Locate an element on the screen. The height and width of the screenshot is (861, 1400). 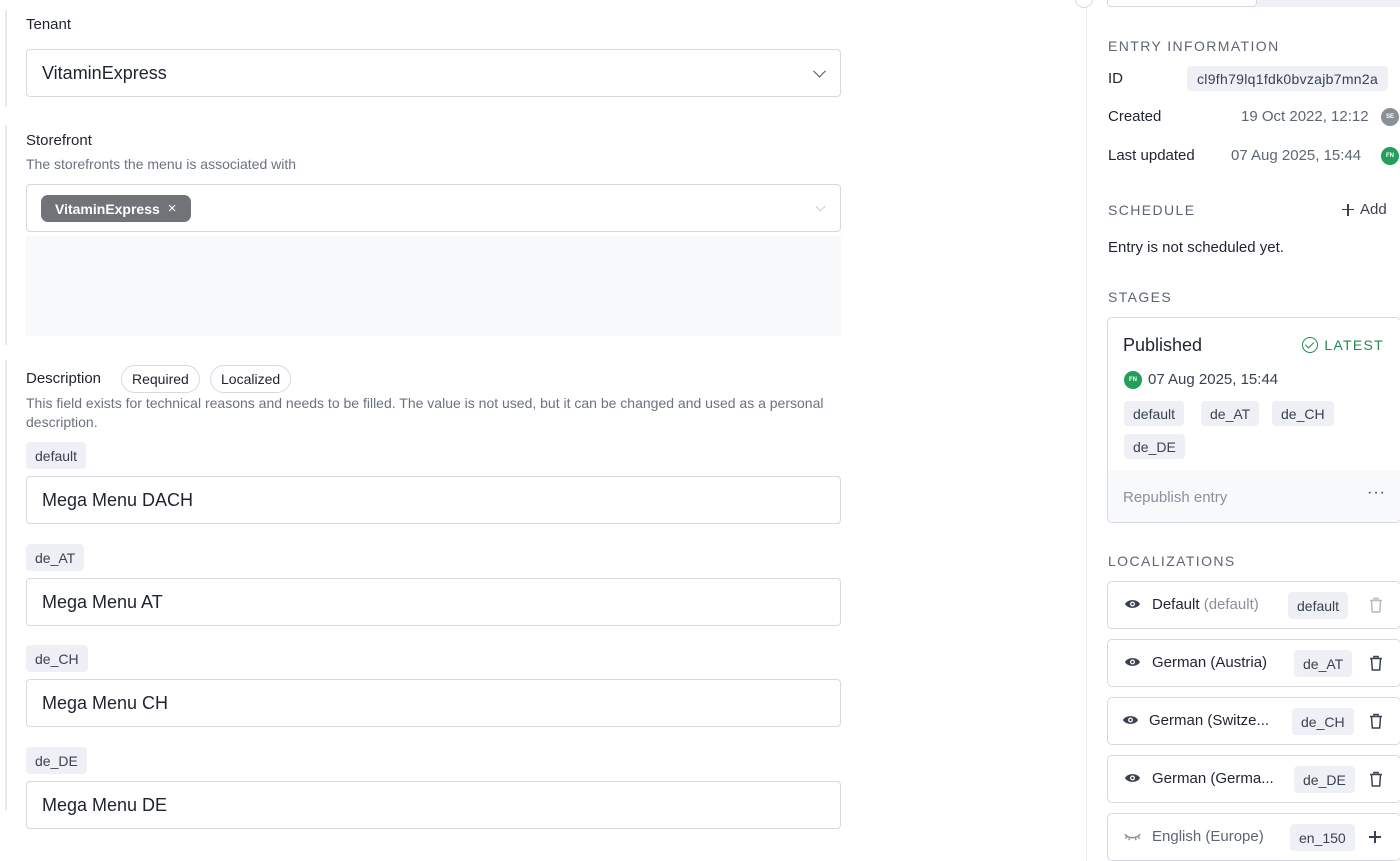
locale-tag-de-de: de_DE is located at coordinates (56, 760).